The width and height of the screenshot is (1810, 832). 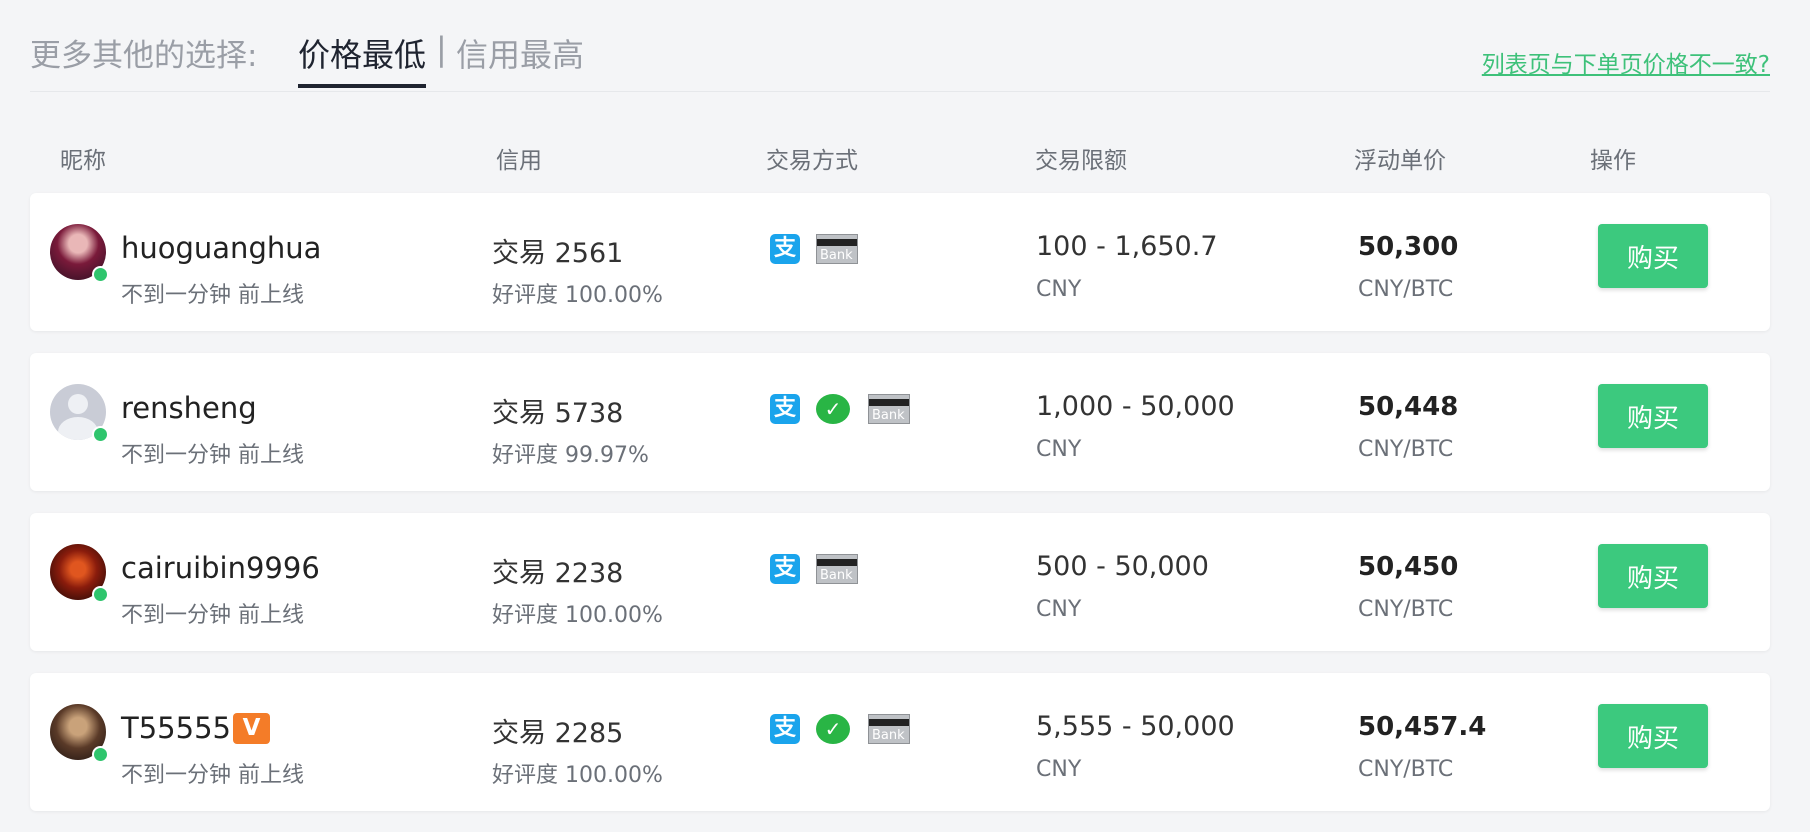 I want to click on default-avatar-head, so click(x=78, y=404).